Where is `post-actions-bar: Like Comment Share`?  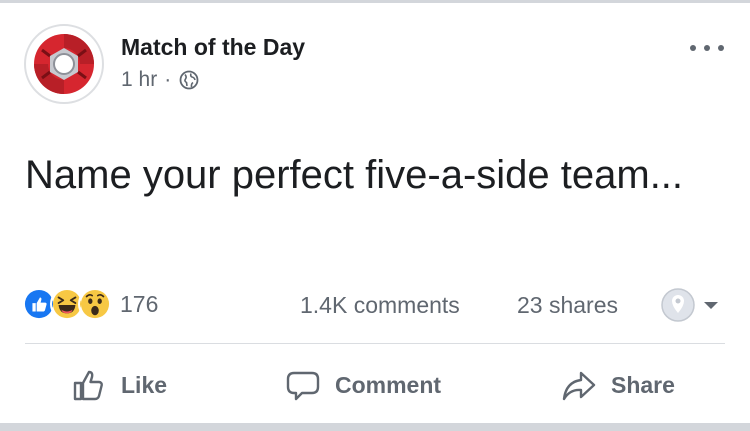 post-actions-bar: Like Comment Share is located at coordinates (375, 385).